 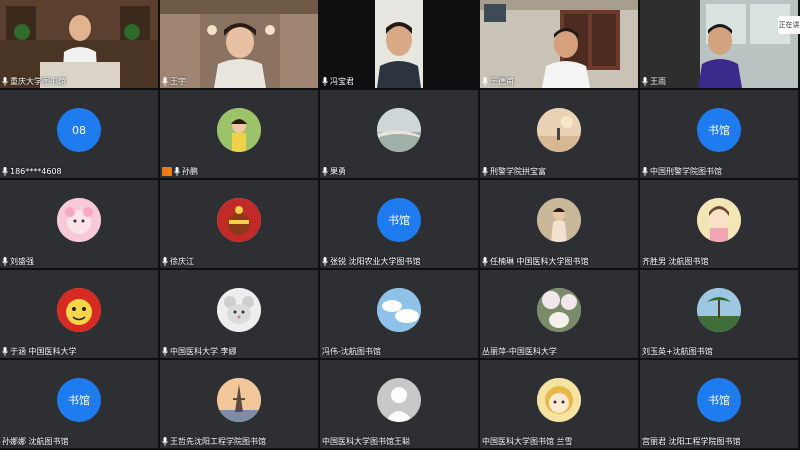 I want to click on participant-label: 中国医科大学图书馆王聪, so click(x=399, y=441).